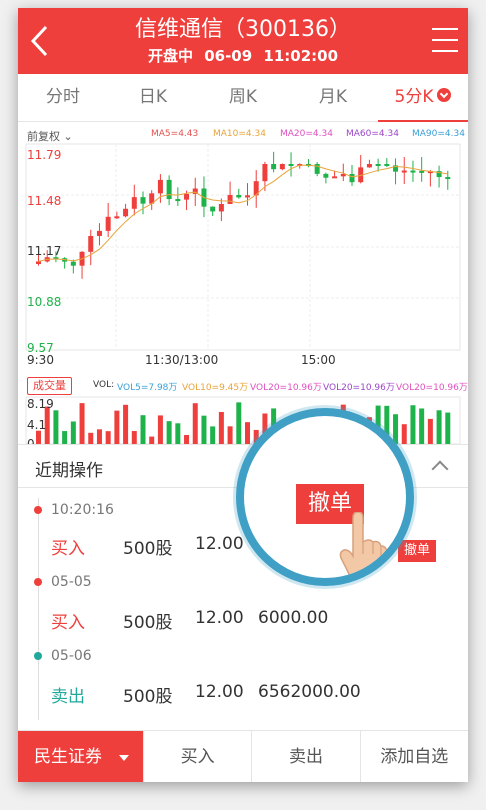  Describe the element at coordinates (44, 155) in the screenshot. I see `price-label-high: 11.79` at that location.